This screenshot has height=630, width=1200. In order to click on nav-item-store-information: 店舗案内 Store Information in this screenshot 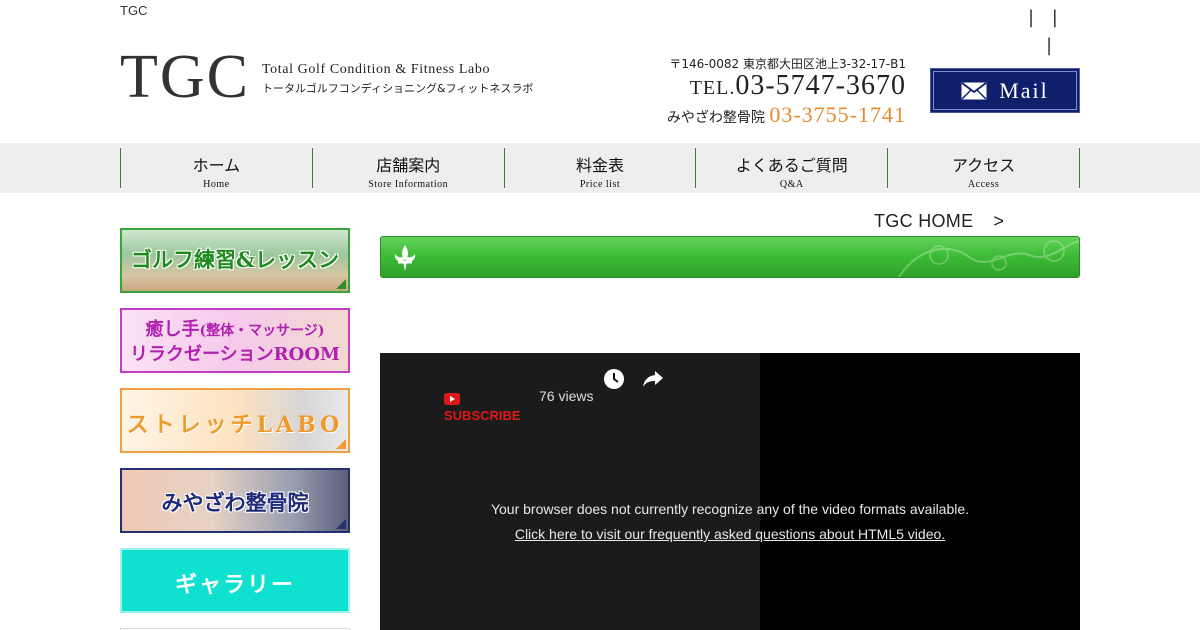, I will do `click(409, 169)`.